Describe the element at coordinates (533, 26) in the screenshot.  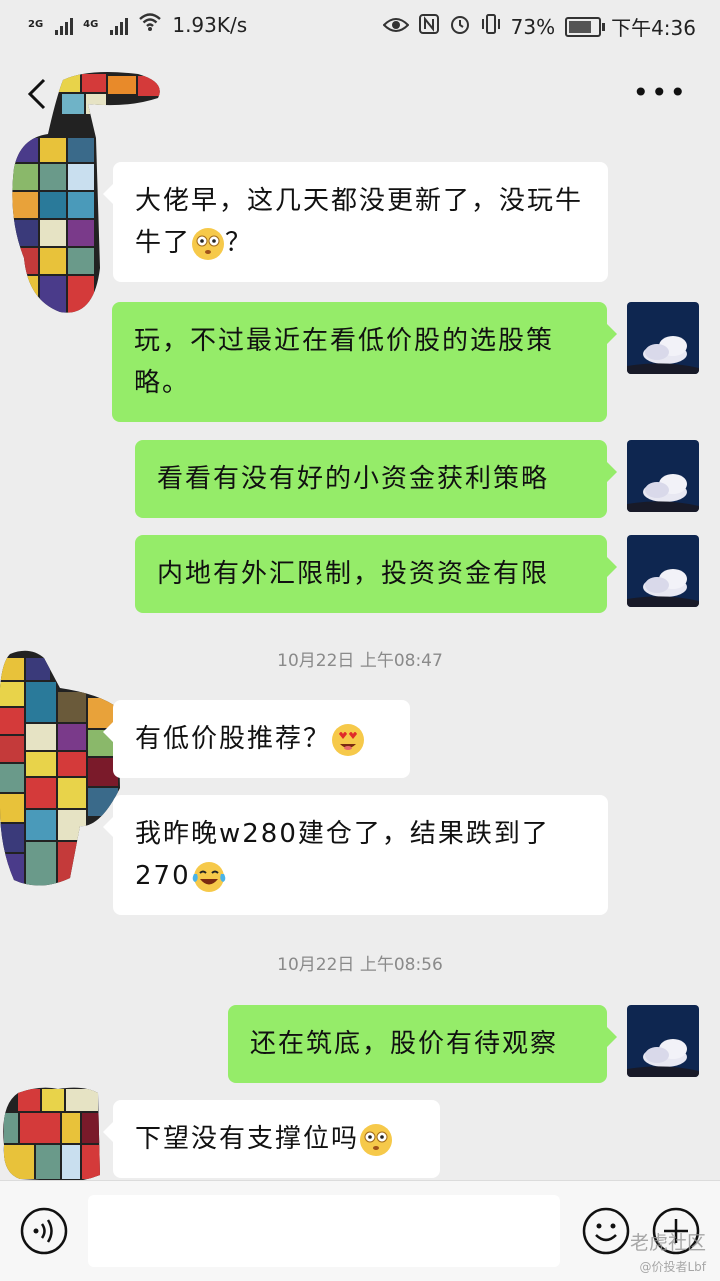
I see `battery-percent: 73%` at that location.